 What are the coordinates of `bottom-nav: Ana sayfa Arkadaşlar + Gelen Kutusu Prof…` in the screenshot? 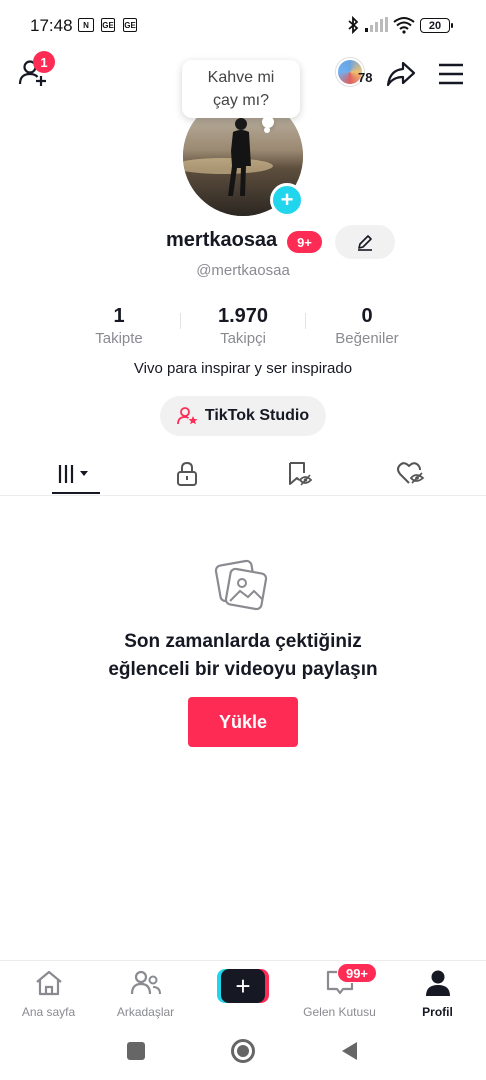 It's located at (243, 991).